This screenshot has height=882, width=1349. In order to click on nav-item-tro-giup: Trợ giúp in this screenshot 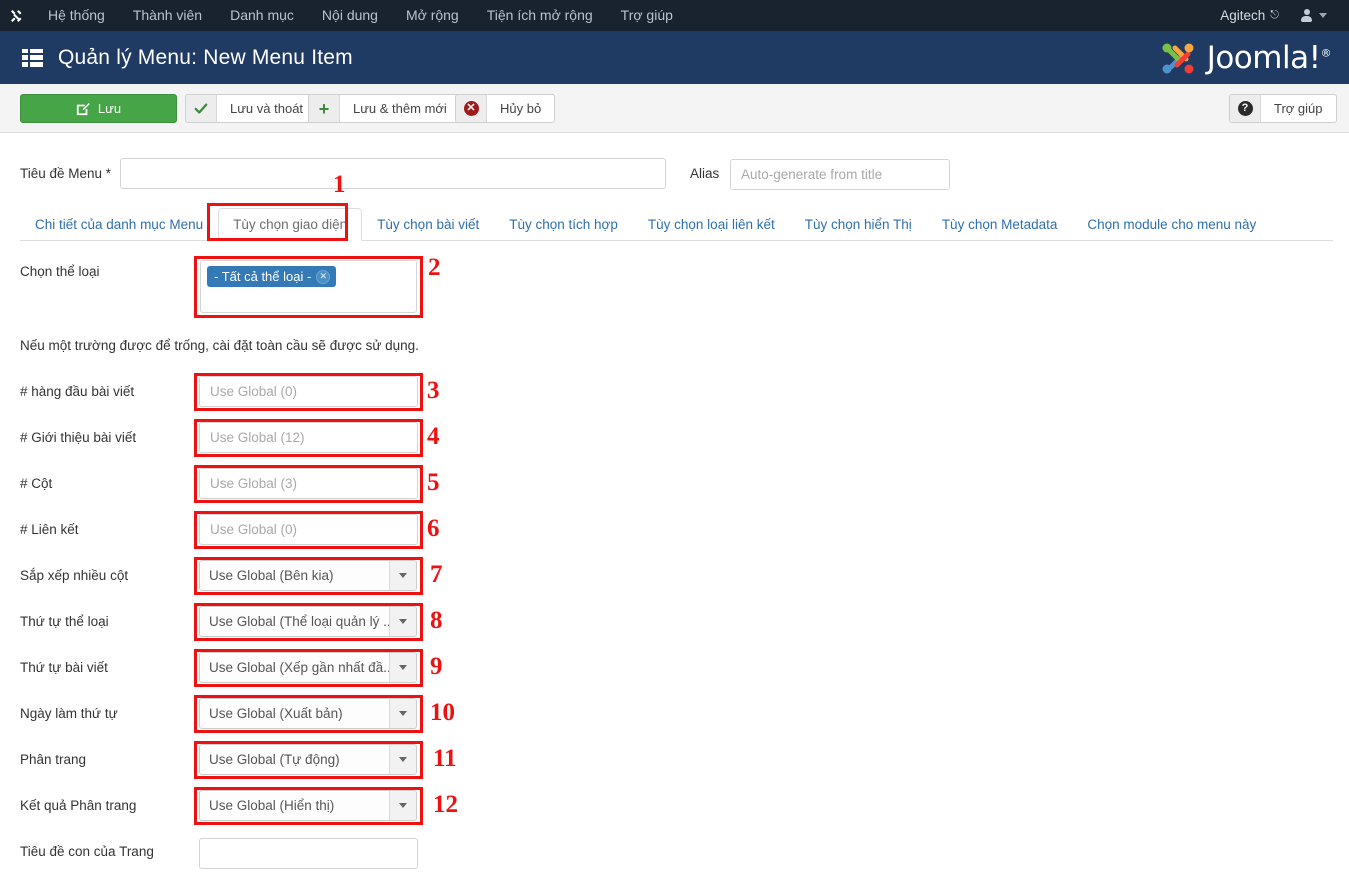, I will do `click(647, 15)`.